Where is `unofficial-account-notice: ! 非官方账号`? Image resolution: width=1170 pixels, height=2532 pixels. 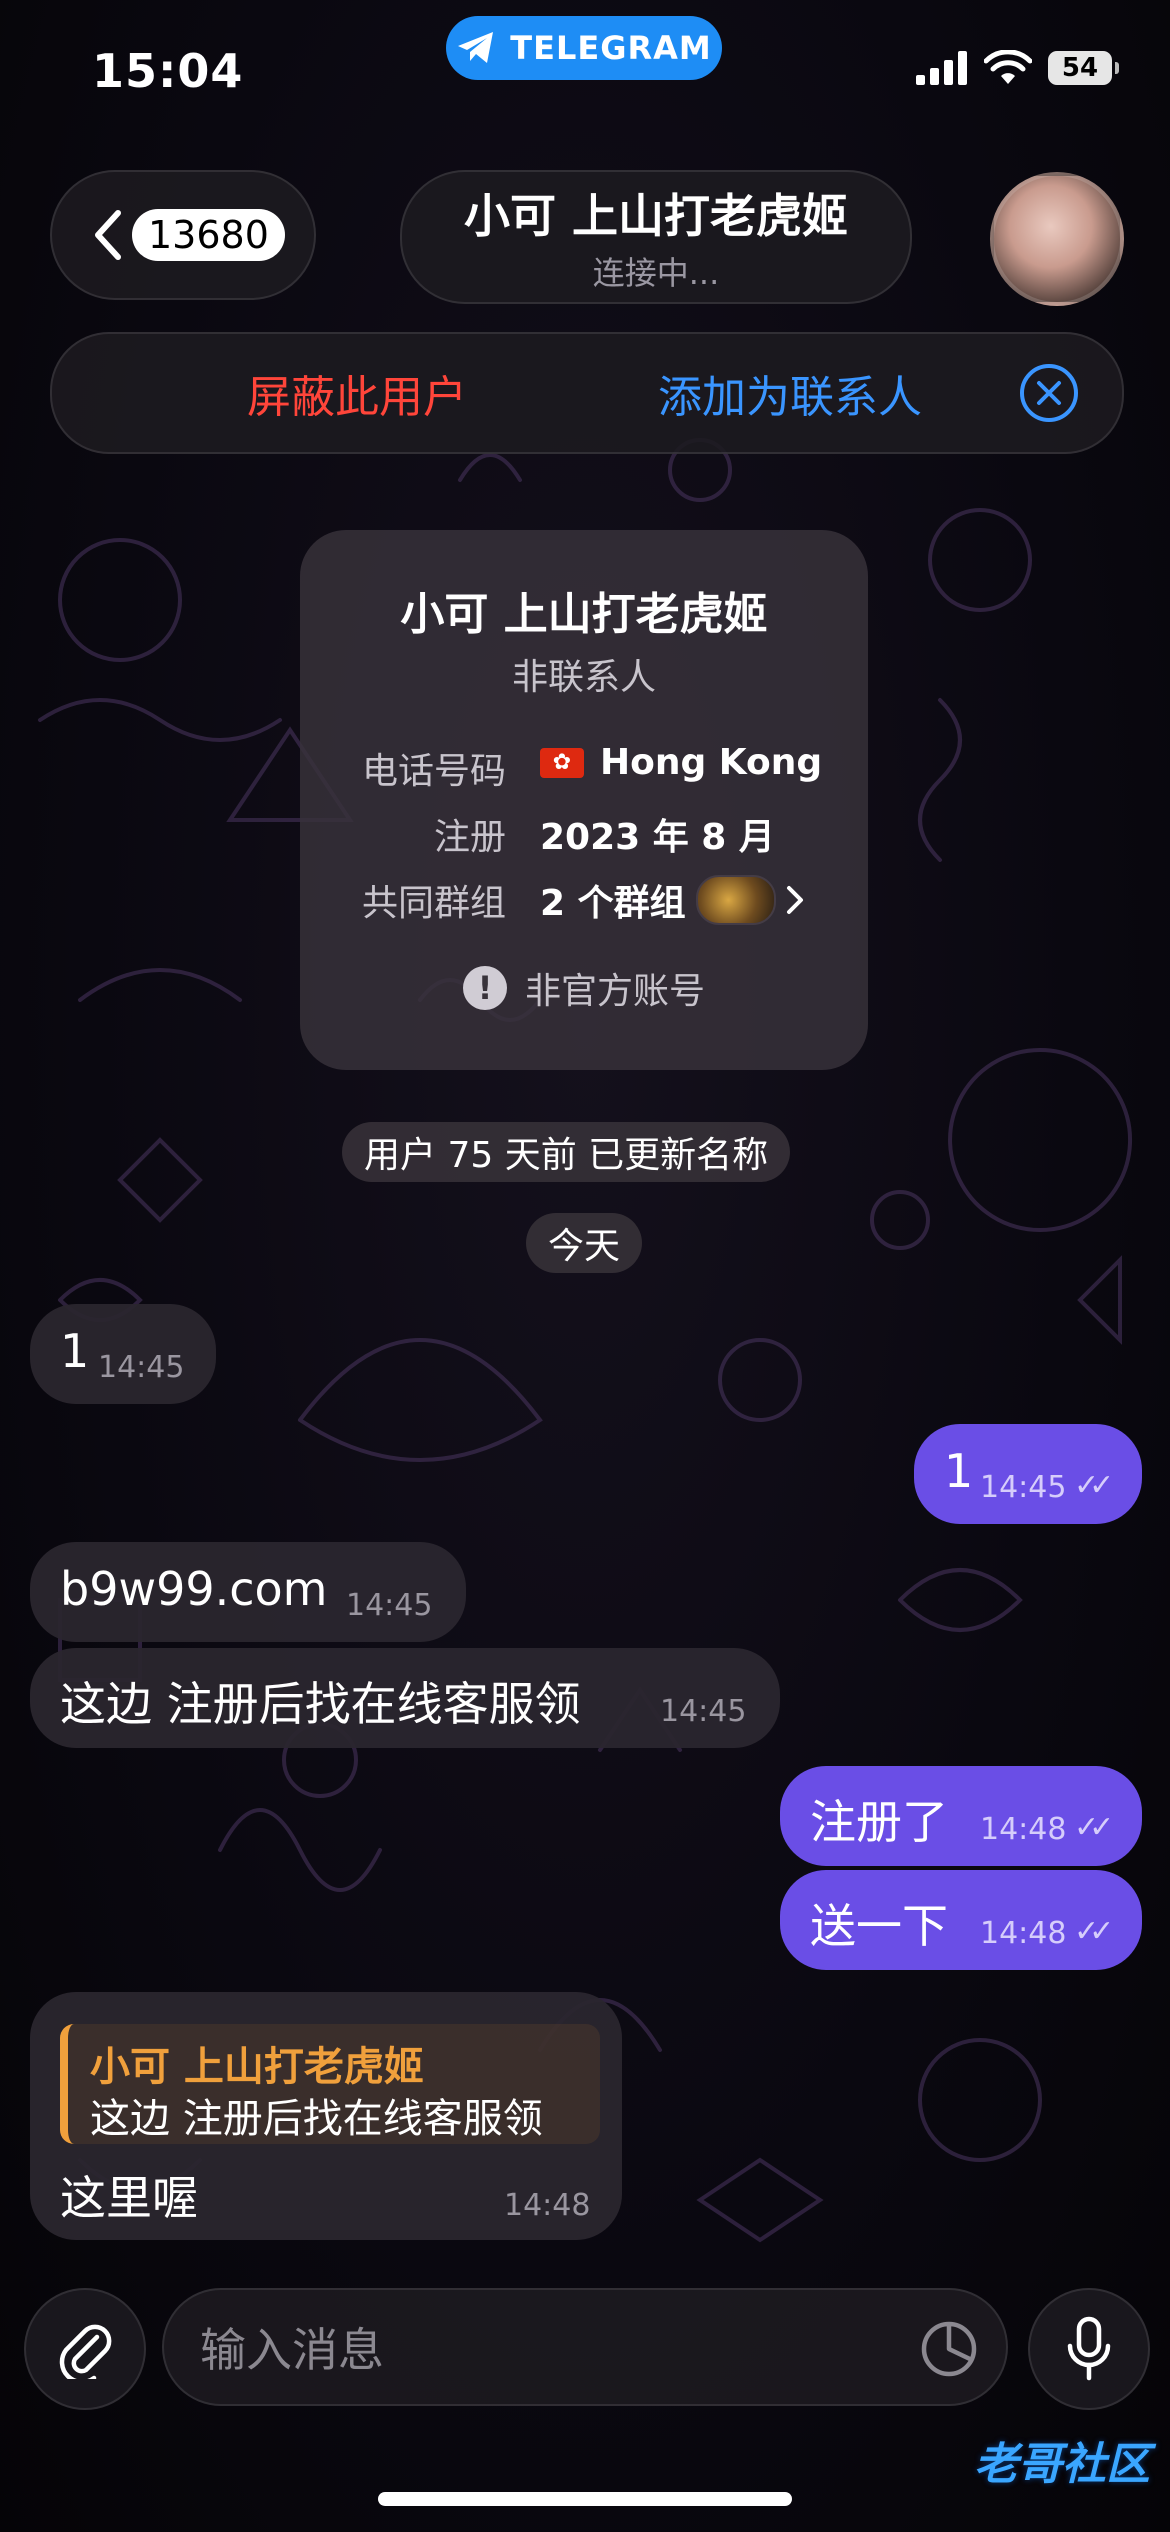 unofficial-account-notice: ! 非官方账号 is located at coordinates (584, 988).